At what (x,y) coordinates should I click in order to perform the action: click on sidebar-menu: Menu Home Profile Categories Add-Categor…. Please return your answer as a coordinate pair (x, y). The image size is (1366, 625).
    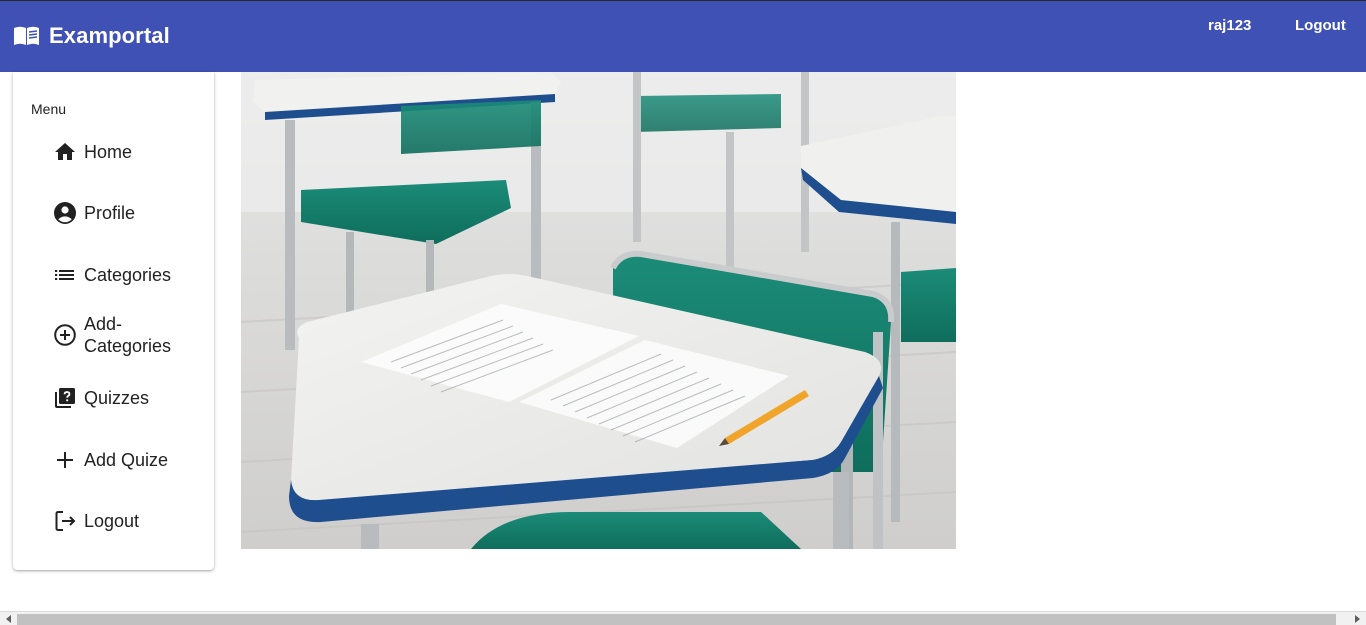
    Looking at the image, I should click on (113, 321).